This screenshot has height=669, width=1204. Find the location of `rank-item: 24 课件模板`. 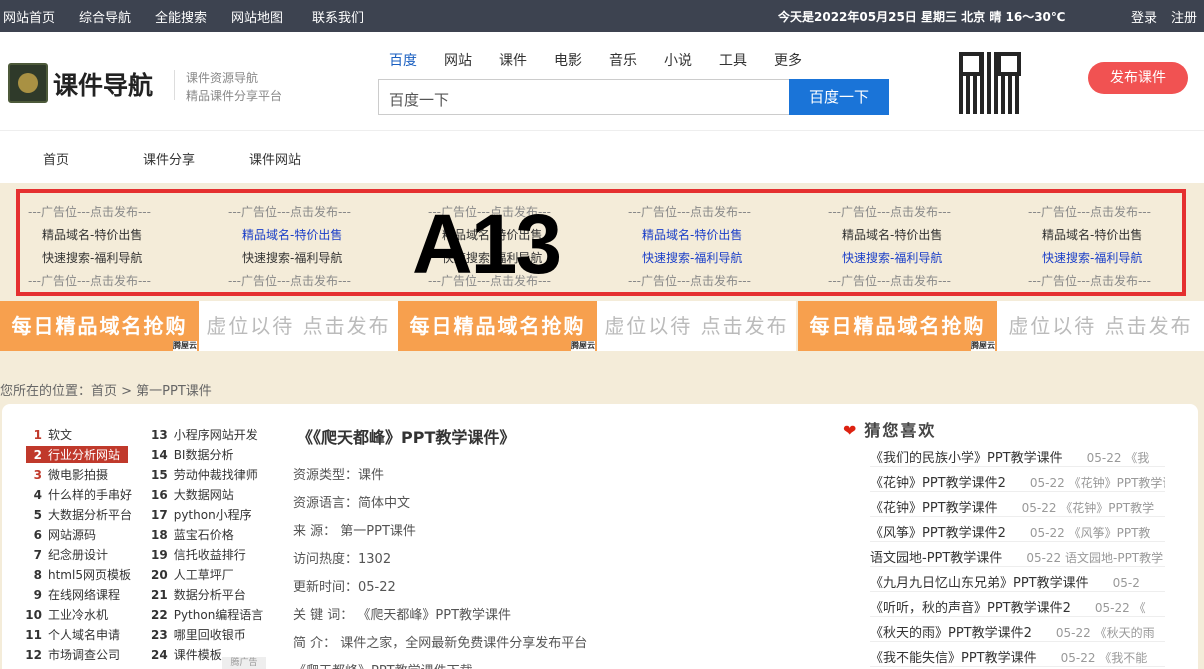

rank-item: 24 课件模板 is located at coordinates (186, 654).